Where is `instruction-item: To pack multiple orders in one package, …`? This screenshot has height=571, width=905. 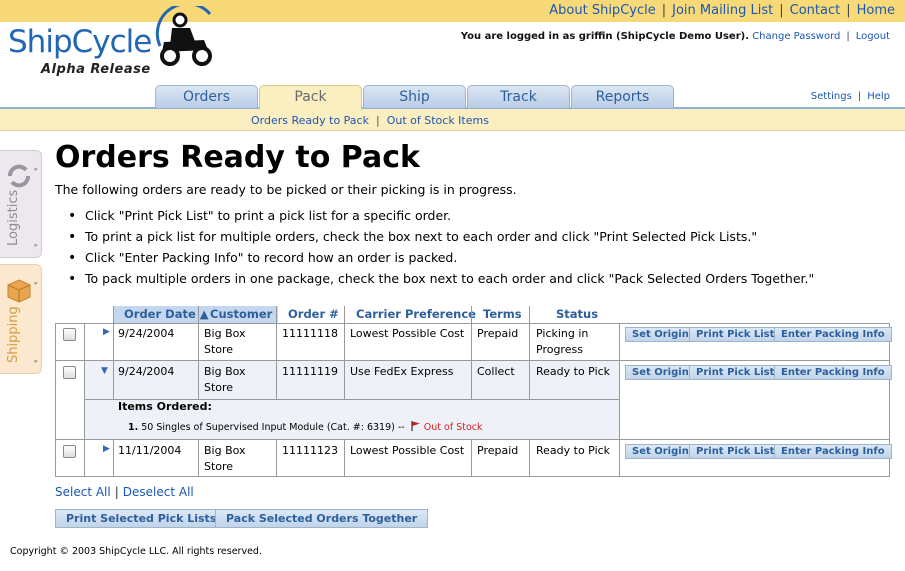 instruction-item: To pack multiple orders in one package, … is located at coordinates (441, 280).